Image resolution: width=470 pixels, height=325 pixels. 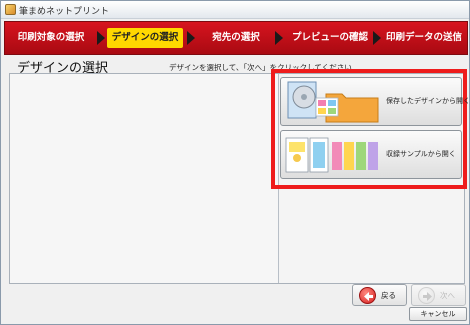 I want to click on next-label: 次へ, so click(x=447, y=295).